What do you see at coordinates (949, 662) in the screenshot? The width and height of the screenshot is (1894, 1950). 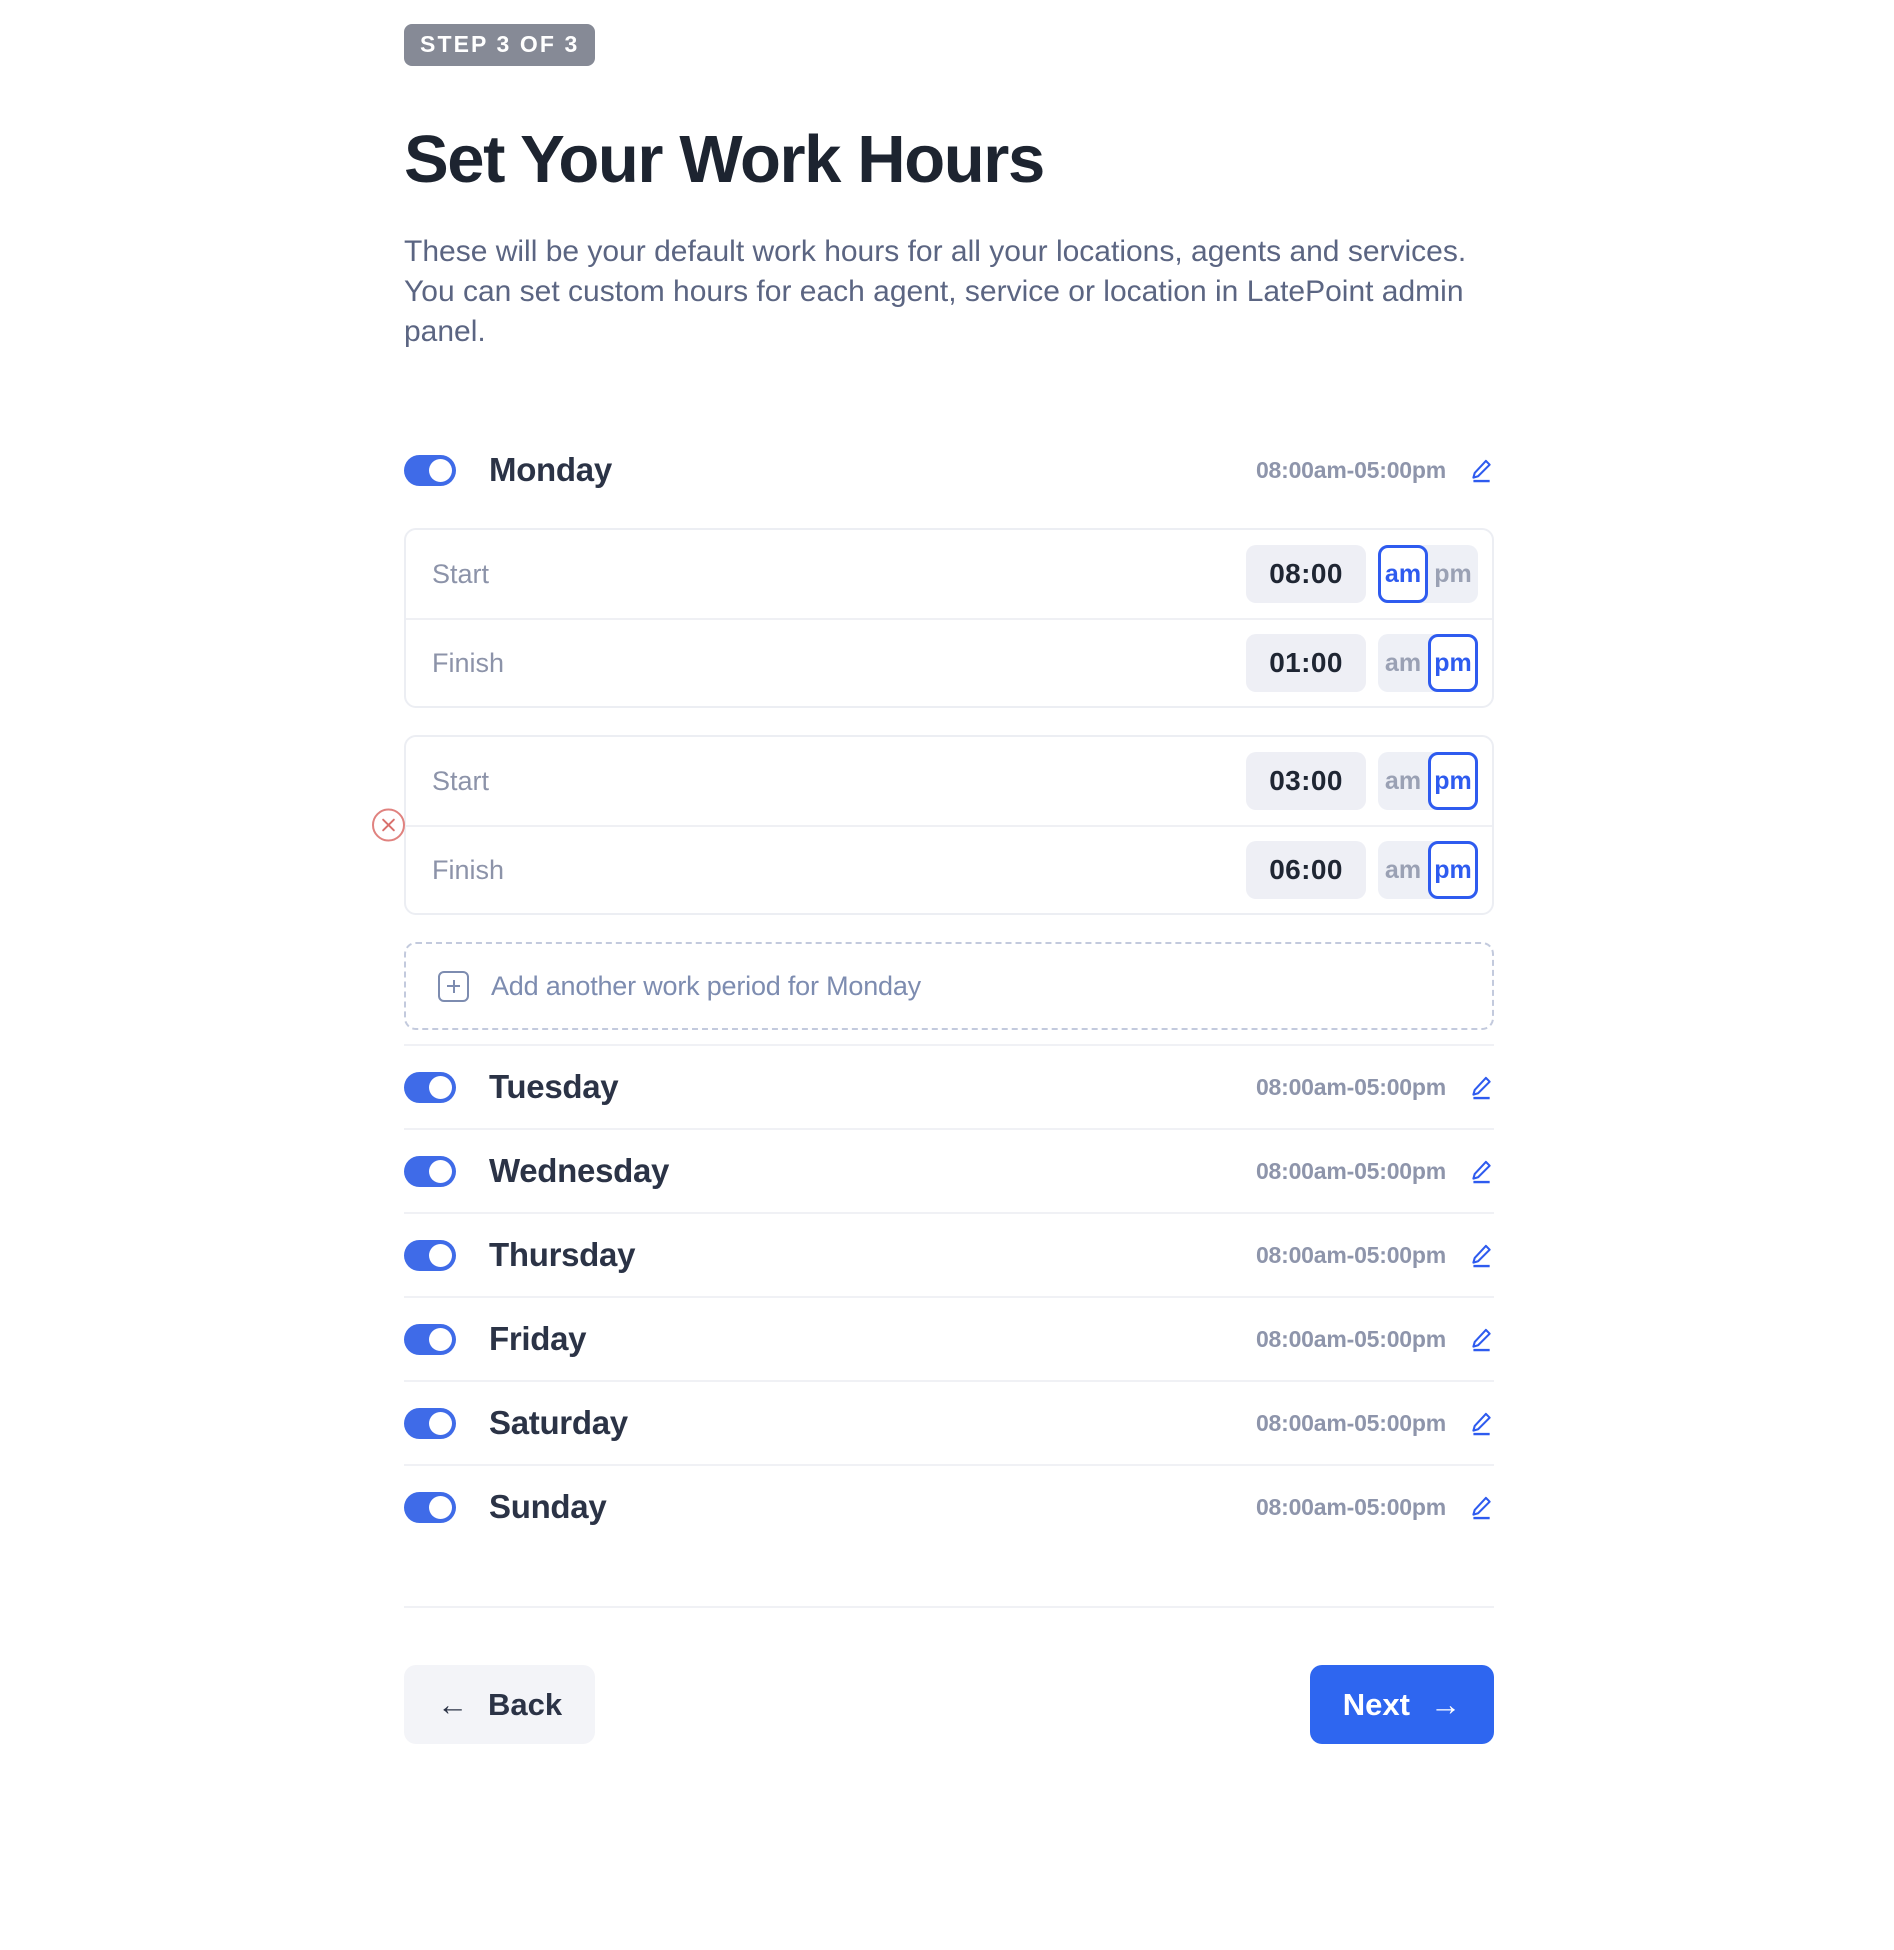 I see `period-line: Finish 01:00 am pm` at bounding box center [949, 662].